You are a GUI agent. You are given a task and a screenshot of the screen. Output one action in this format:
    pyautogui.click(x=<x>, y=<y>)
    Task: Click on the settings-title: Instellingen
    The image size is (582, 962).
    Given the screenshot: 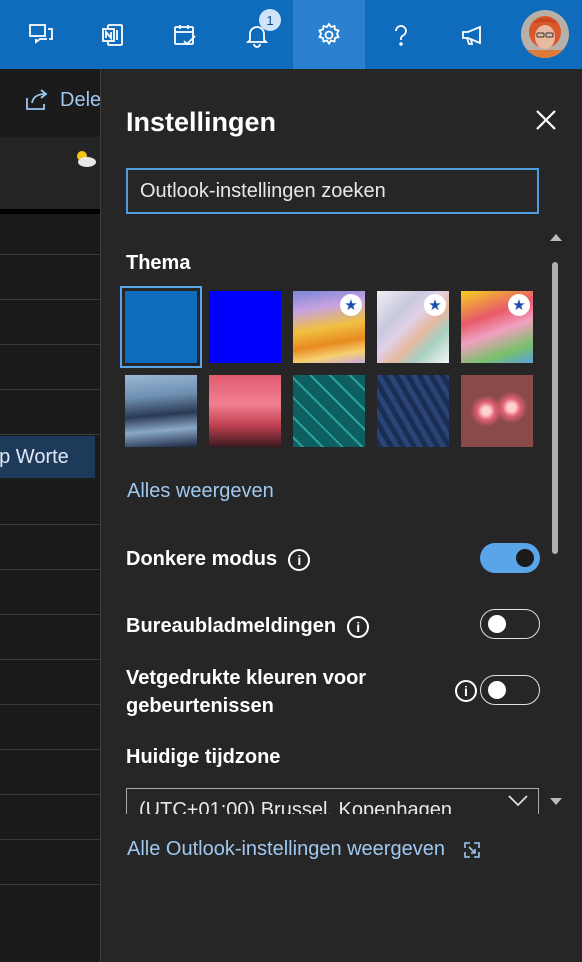 What is the action you would take?
    pyautogui.click(x=201, y=122)
    